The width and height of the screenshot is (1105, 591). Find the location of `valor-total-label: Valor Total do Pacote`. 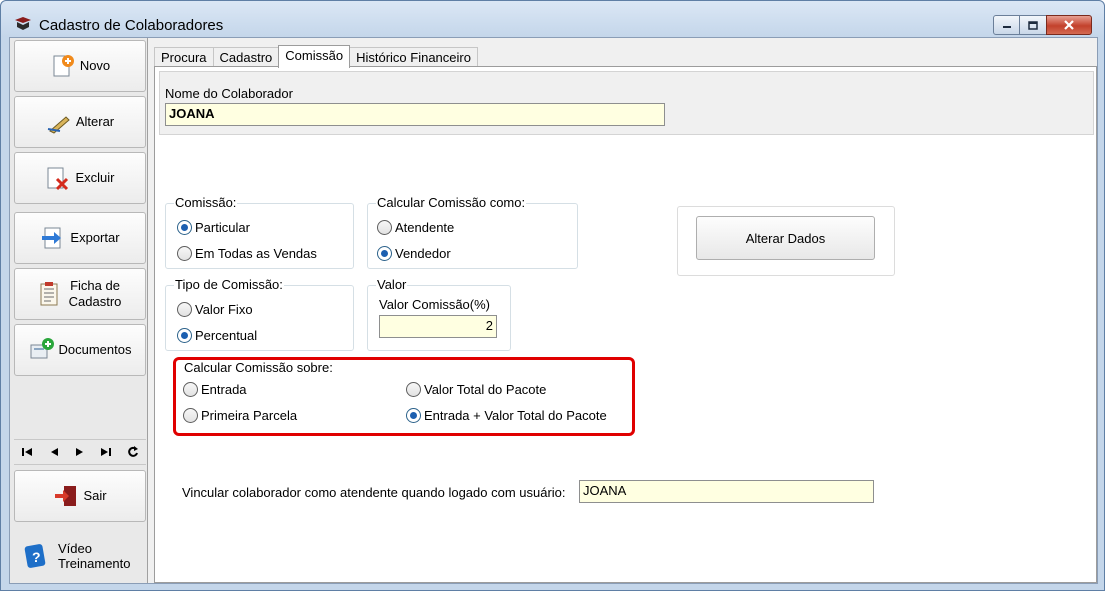

valor-total-label: Valor Total do Pacote is located at coordinates (485, 389).